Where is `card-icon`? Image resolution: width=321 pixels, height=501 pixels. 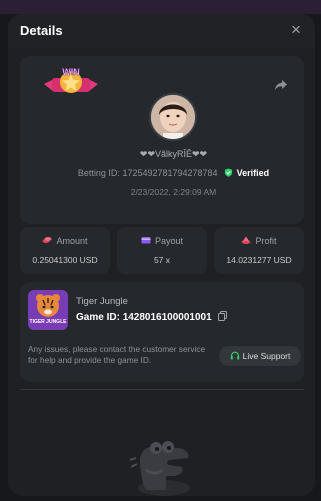
card-icon is located at coordinates (146, 240).